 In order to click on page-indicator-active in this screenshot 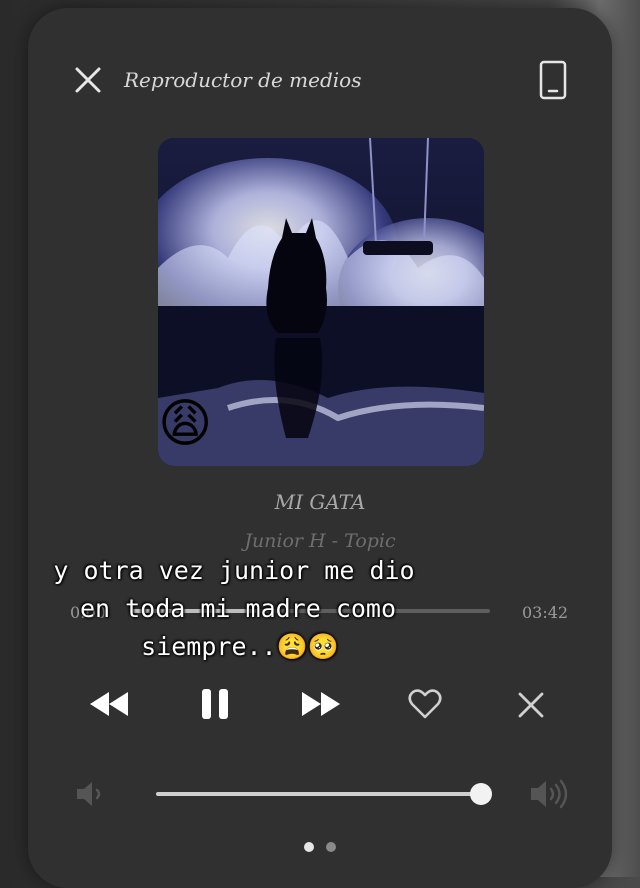, I will do `click(309, 847)`.